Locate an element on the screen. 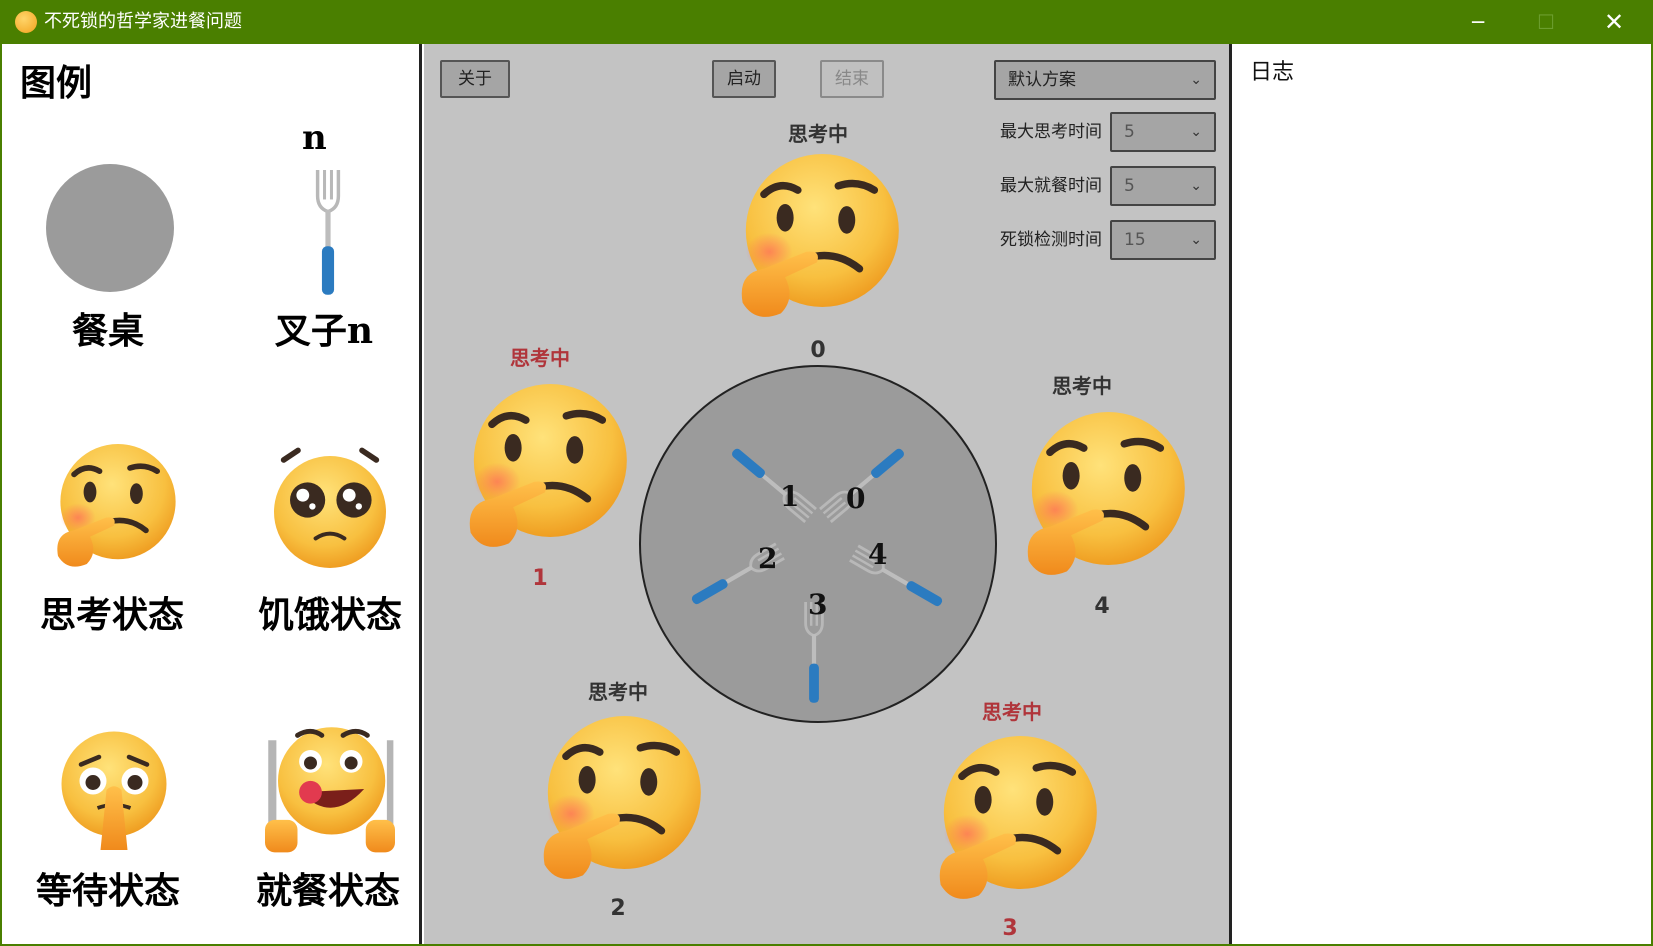 The image size is (1653, 946). max-eat-select: 5 ⌄ is located at coordinates (1163, 186).